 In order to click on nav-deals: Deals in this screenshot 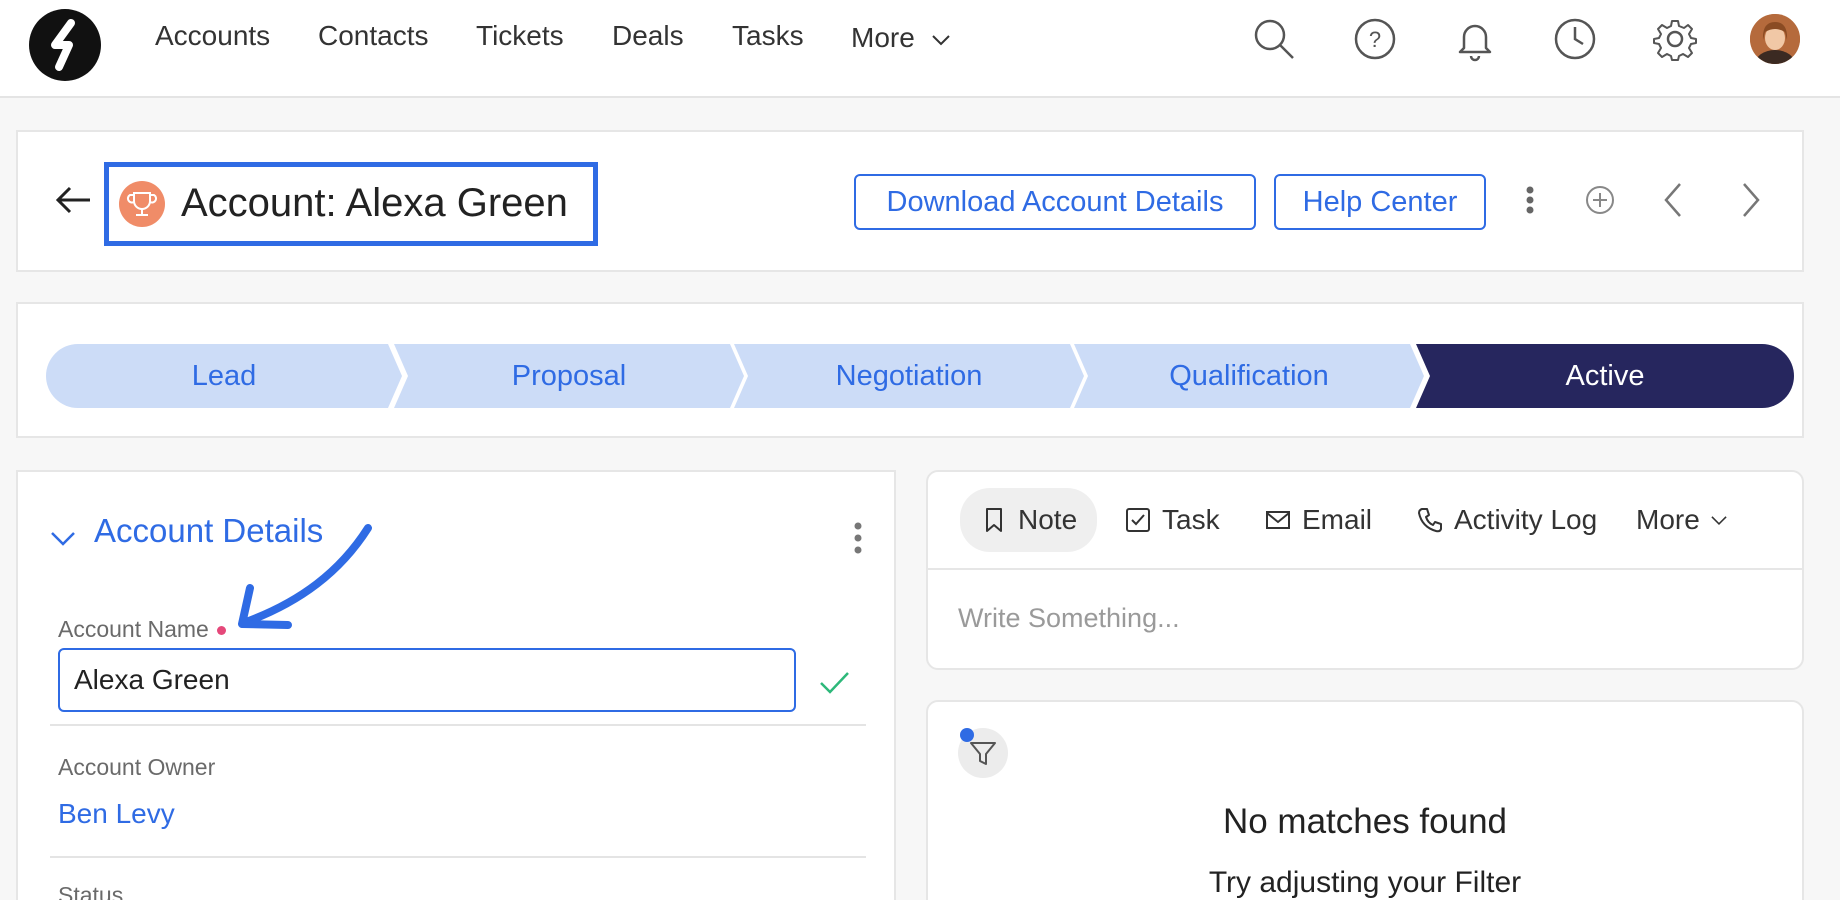, I will do `click(648, 36)`.